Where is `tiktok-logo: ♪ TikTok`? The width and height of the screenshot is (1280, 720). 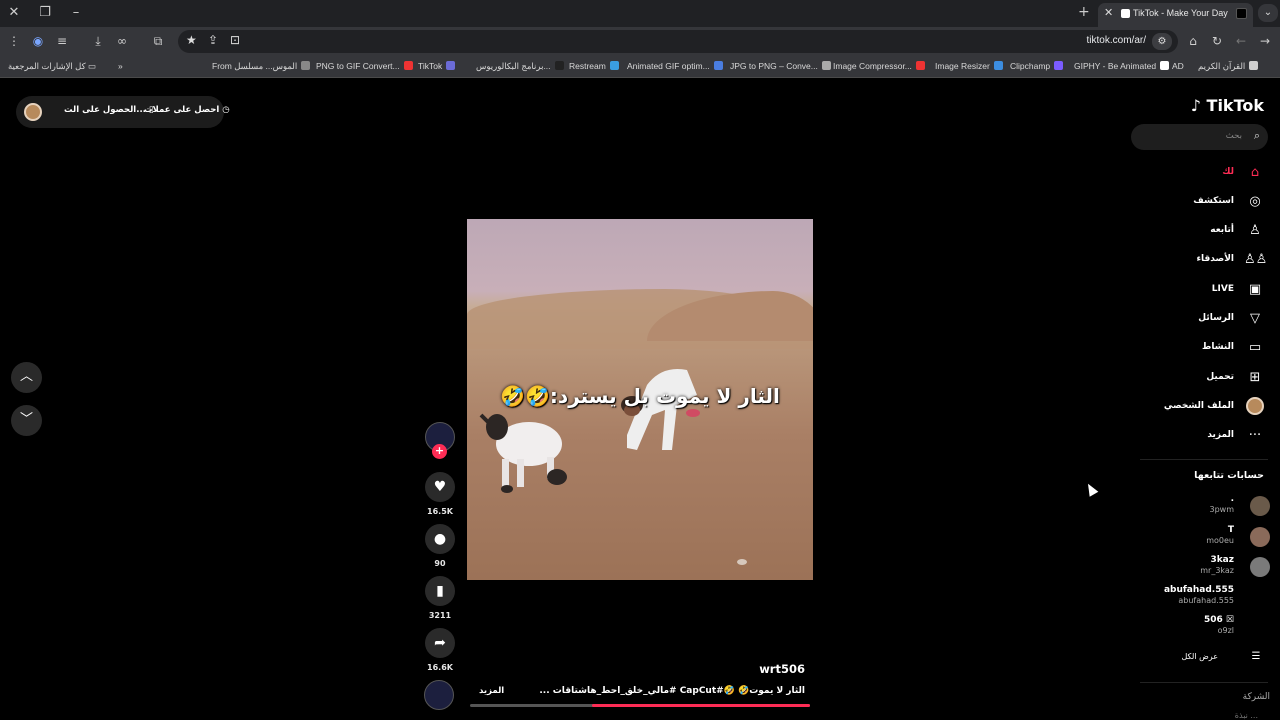
tiktok-logo: ♪ TikTok is located at coordinates (1227, 105).